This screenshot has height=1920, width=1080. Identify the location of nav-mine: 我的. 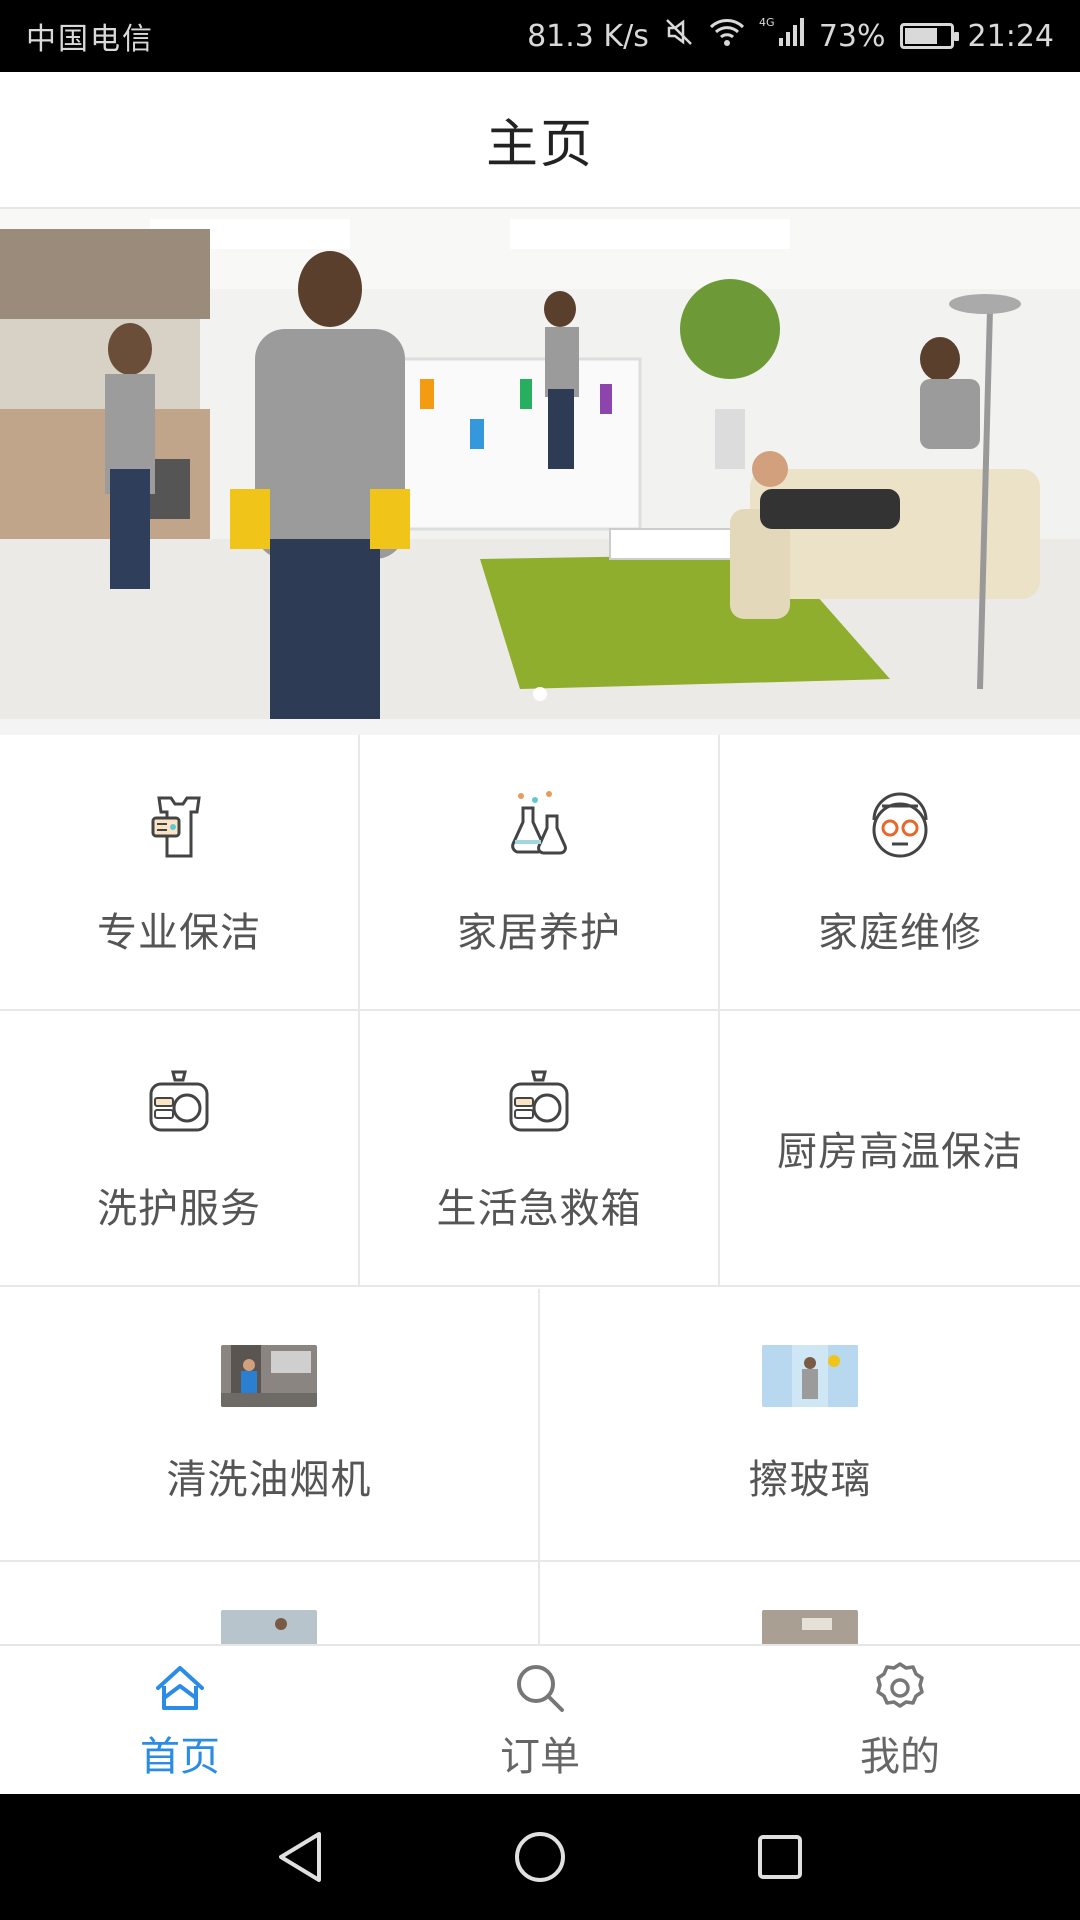
(900, 1720).